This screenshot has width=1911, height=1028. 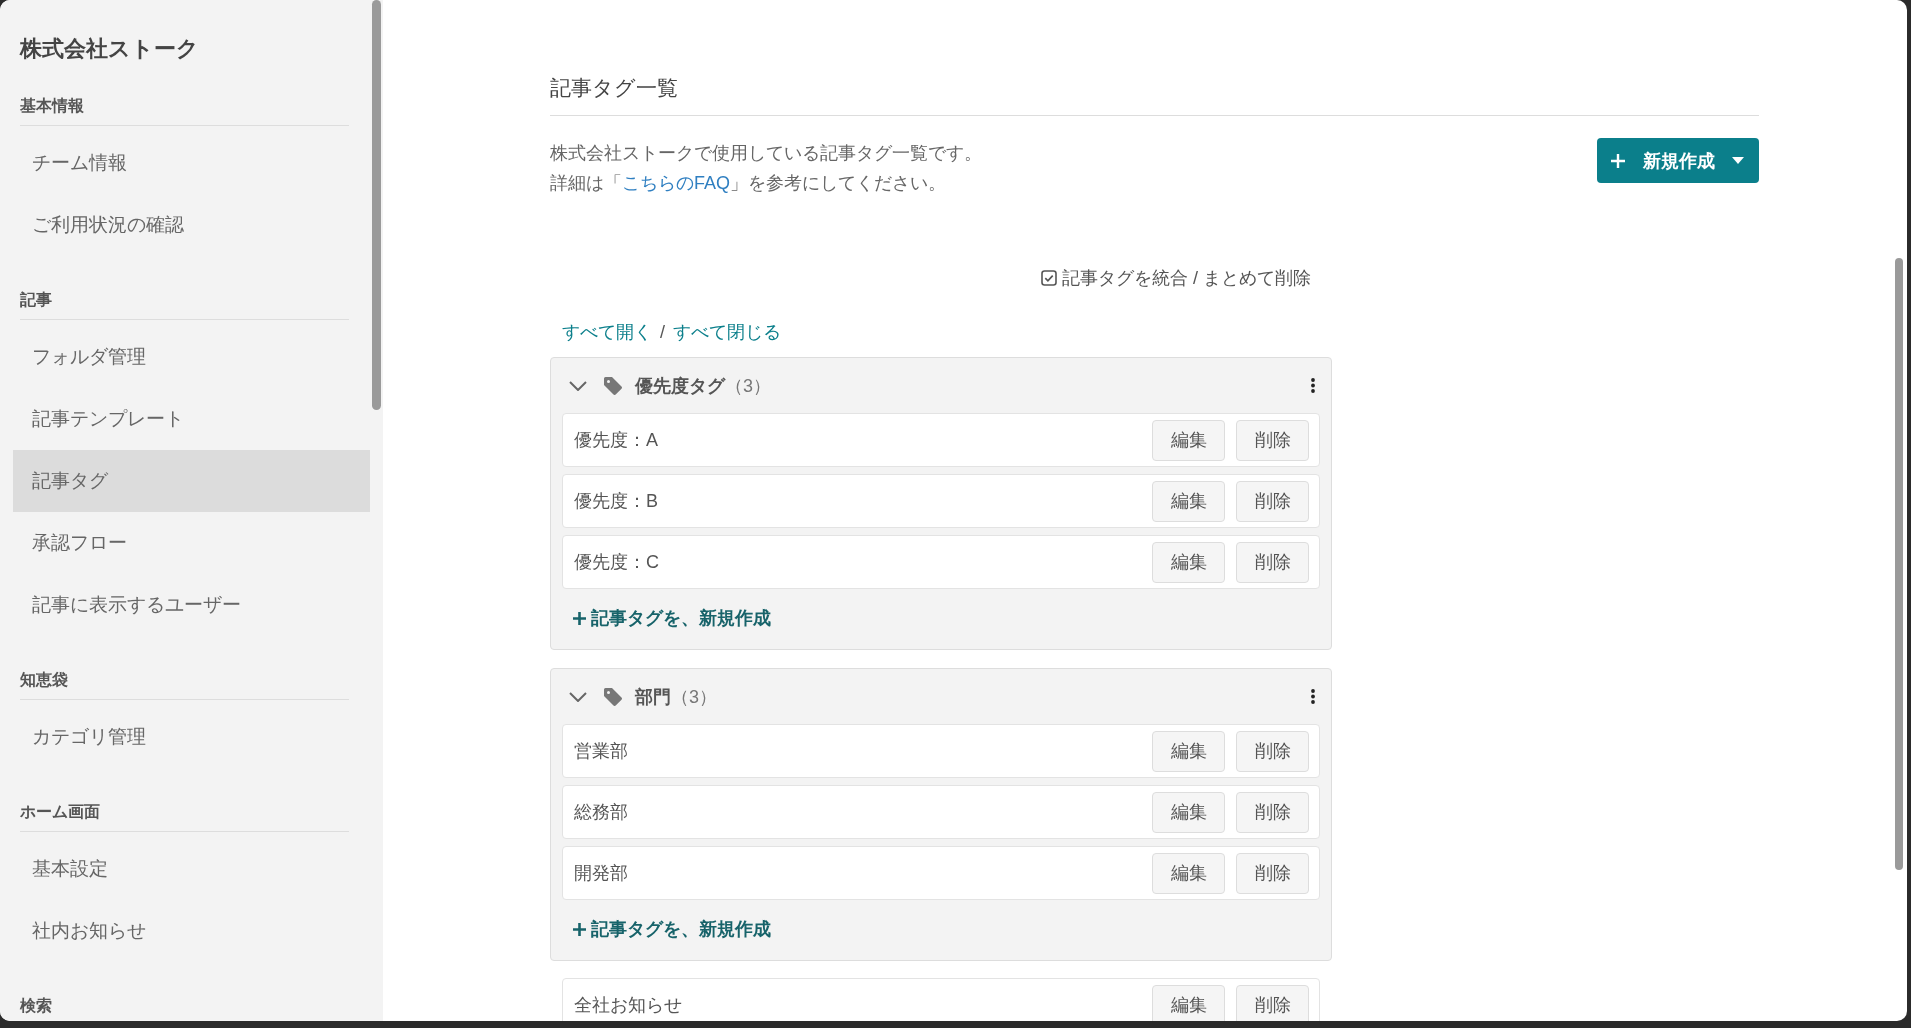 What do you see at coordinates (748, 183) in the screenshot?
I see `description-text: 詳細は「こちらのFAQ」を参考にしてください。` at bounding box center [748, 183].